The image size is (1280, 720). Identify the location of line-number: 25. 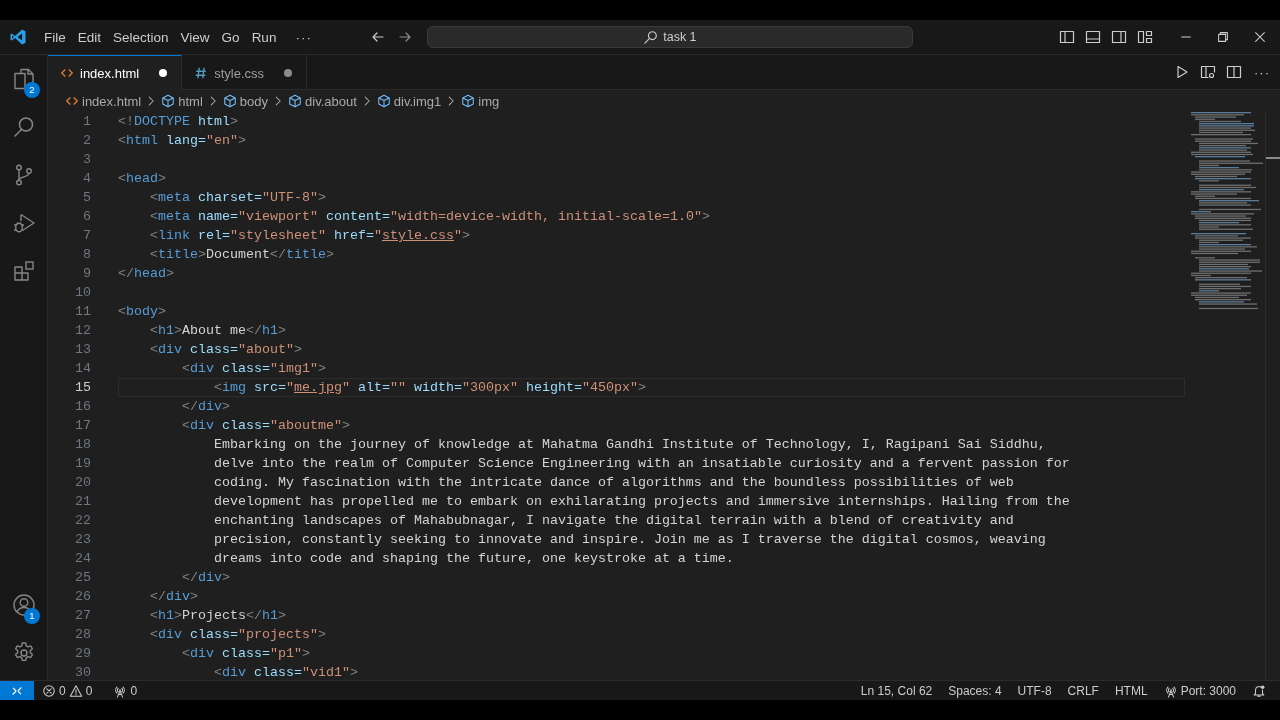
(83, 578).